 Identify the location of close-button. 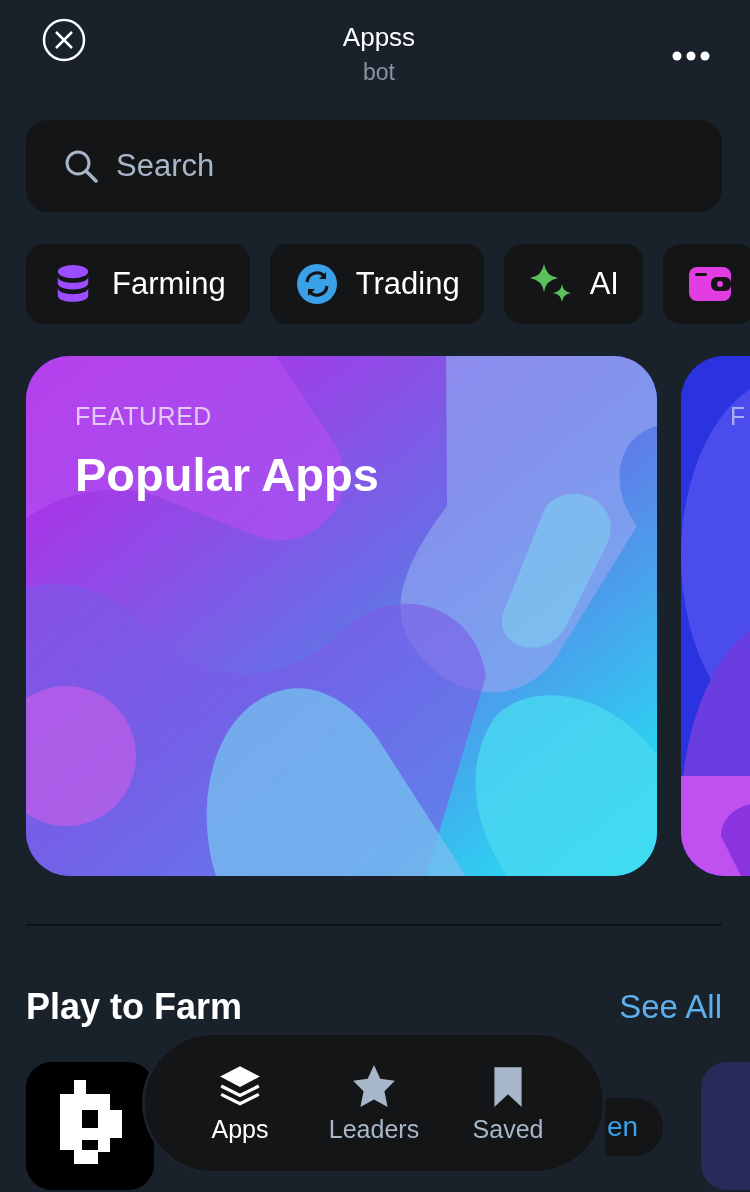
(64, 40).